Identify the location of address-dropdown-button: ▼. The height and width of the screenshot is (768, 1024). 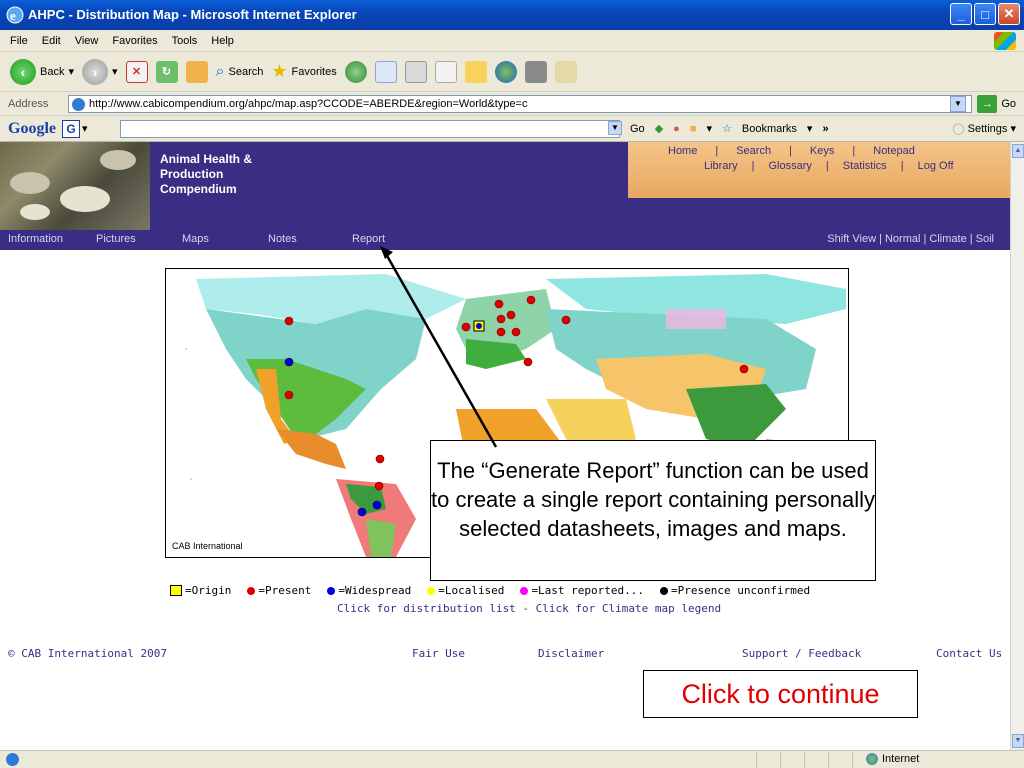
(958, 104).